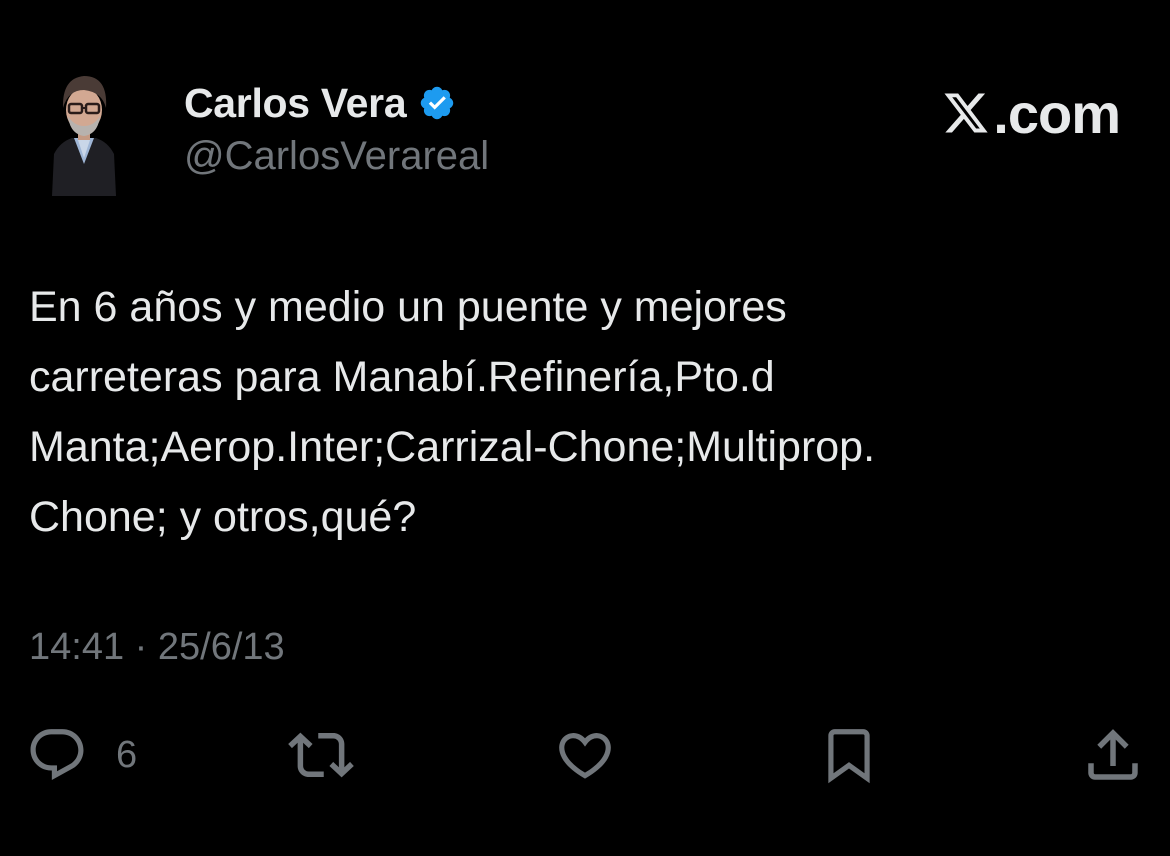  I want to click on like-button, so click(585, 755).